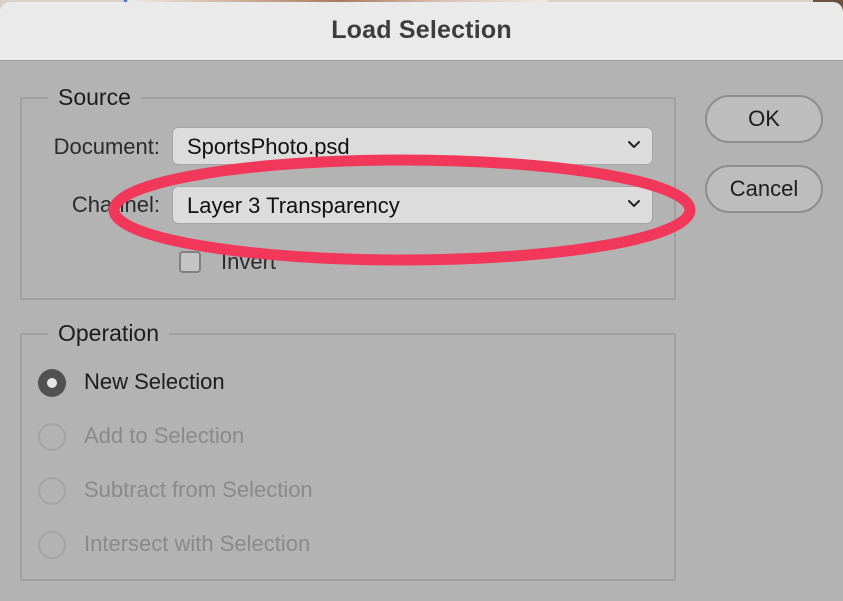  Describe the element at coordinates (109, 333) in the screenshot. I see `operation-legend: Operation` at that location.